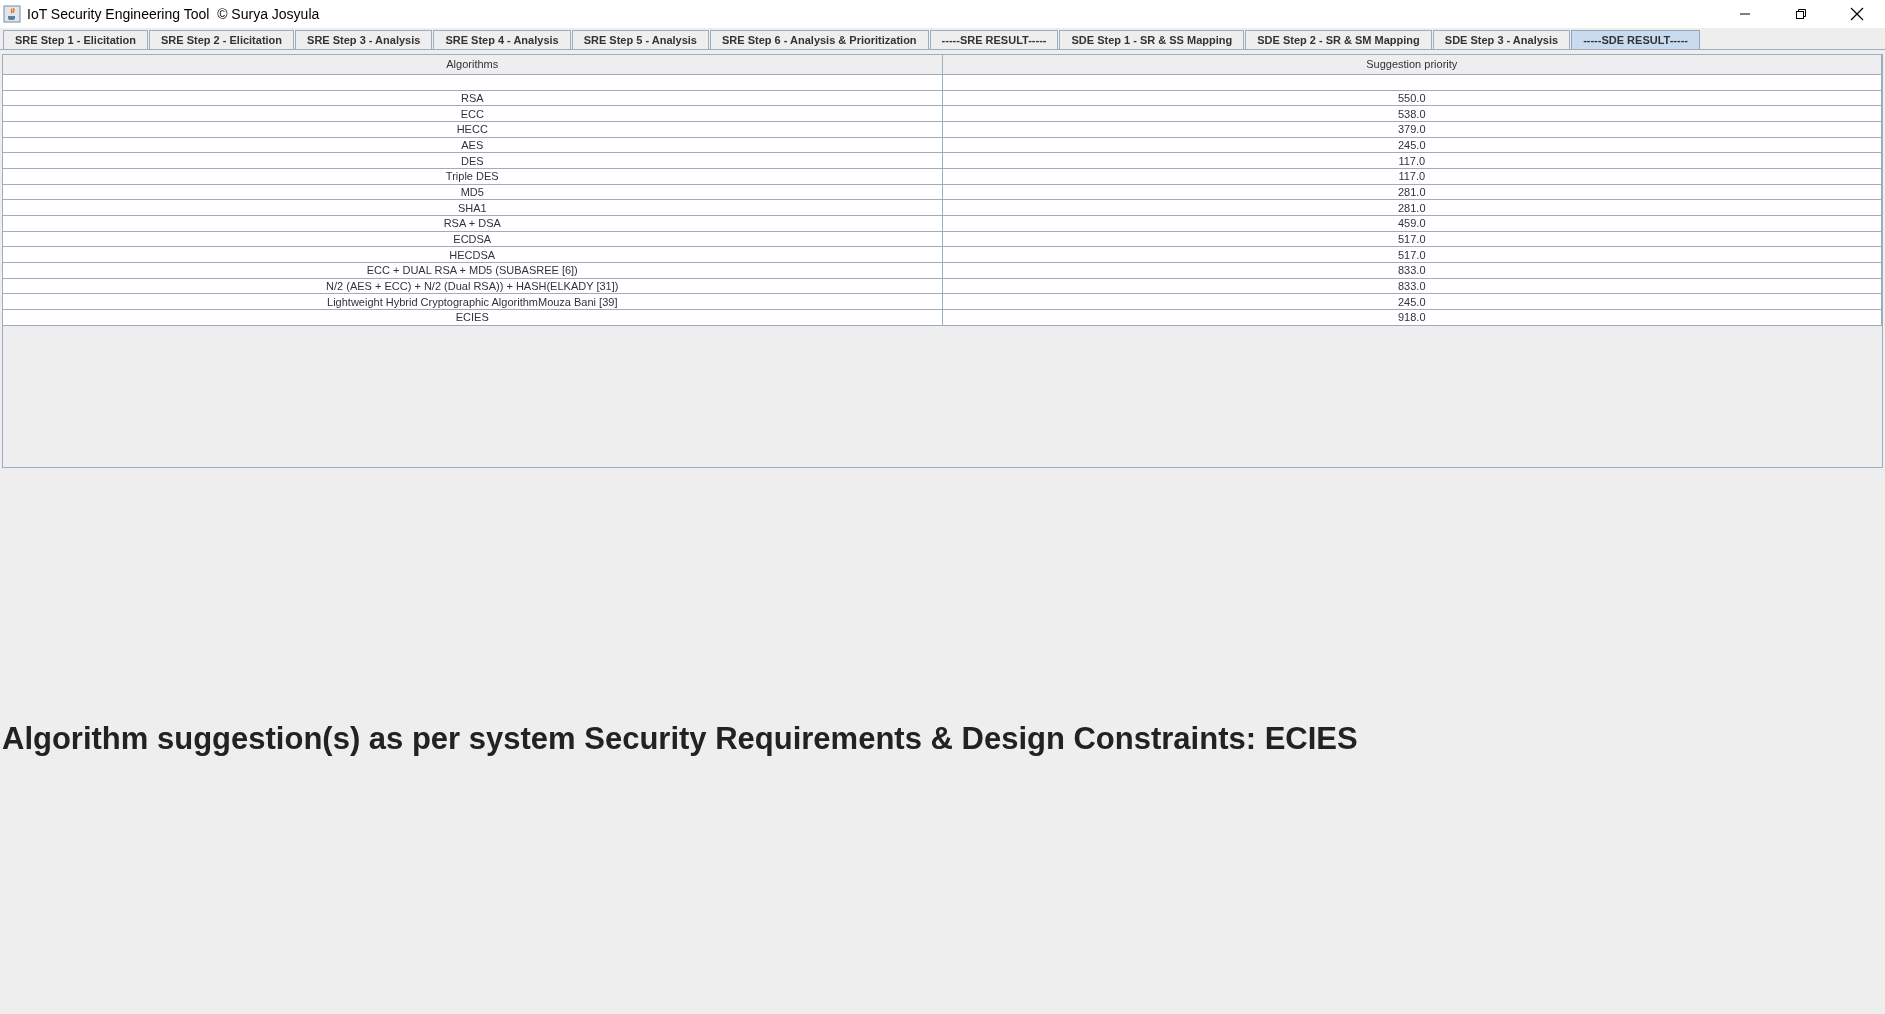  Describe the element at coordinates (1412, 317) in the screenshot. I see `table-cell: 918.0` at that location.